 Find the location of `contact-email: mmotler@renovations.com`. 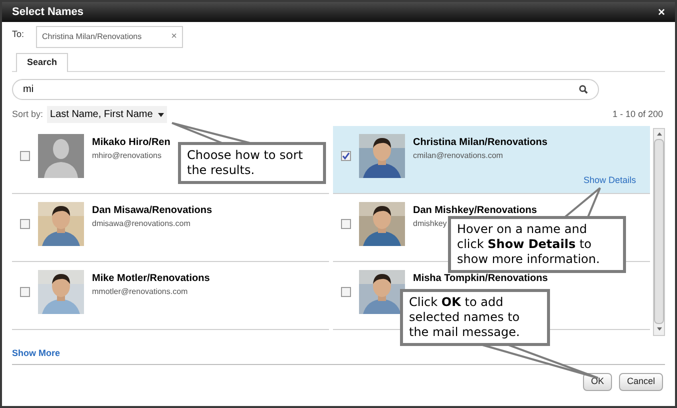

contact-email: mmotler@renovations.com is located at coordinates (140, 292).